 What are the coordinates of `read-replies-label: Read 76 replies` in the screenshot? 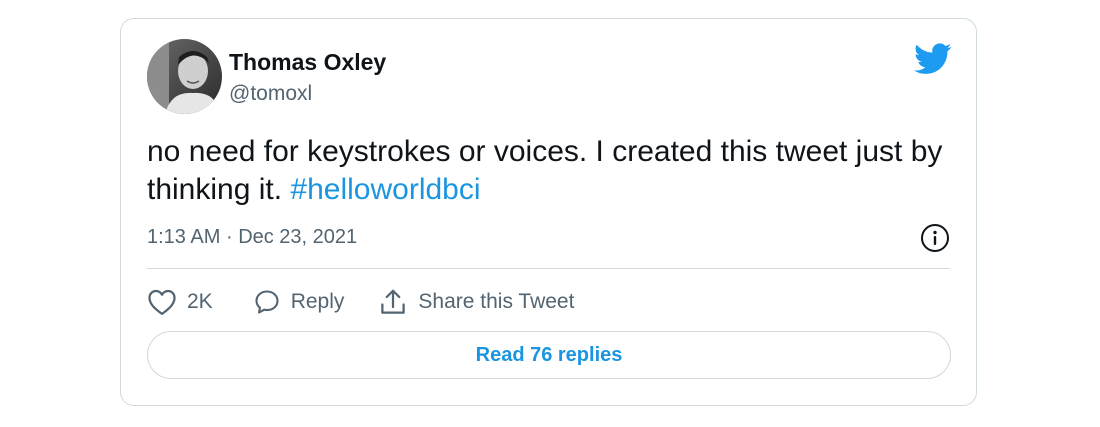 It's located at (549, 354).